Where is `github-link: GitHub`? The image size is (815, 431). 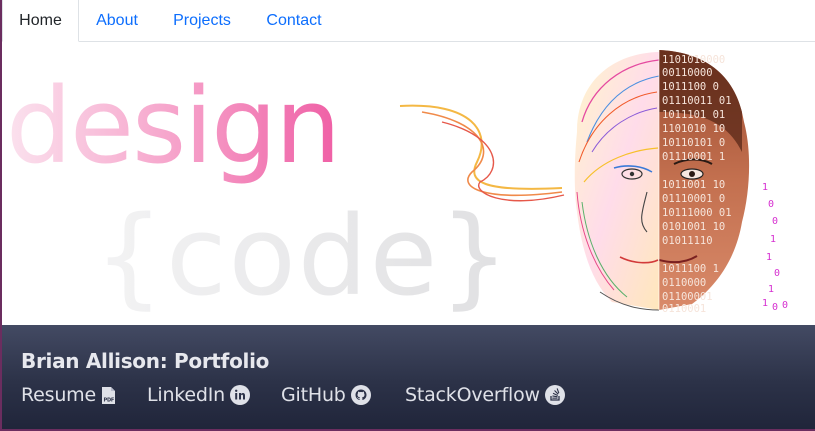 github-link: GitHub is located at coordinates (326, 395).